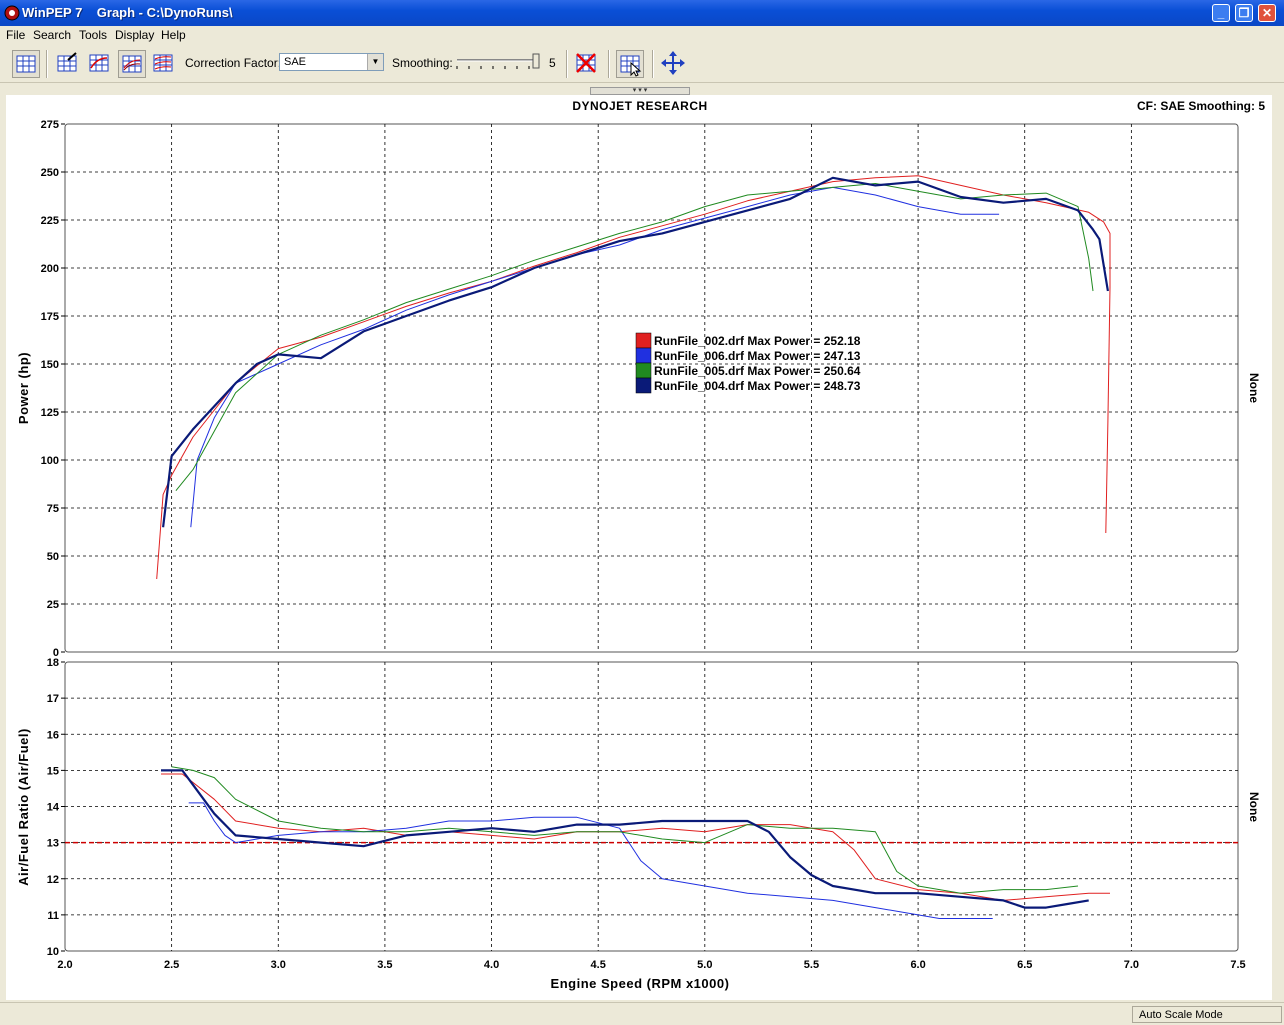 The height and width of the screenshot is (1025, 1284). I want to click on y-tick-label: 275, so click(50, 125).